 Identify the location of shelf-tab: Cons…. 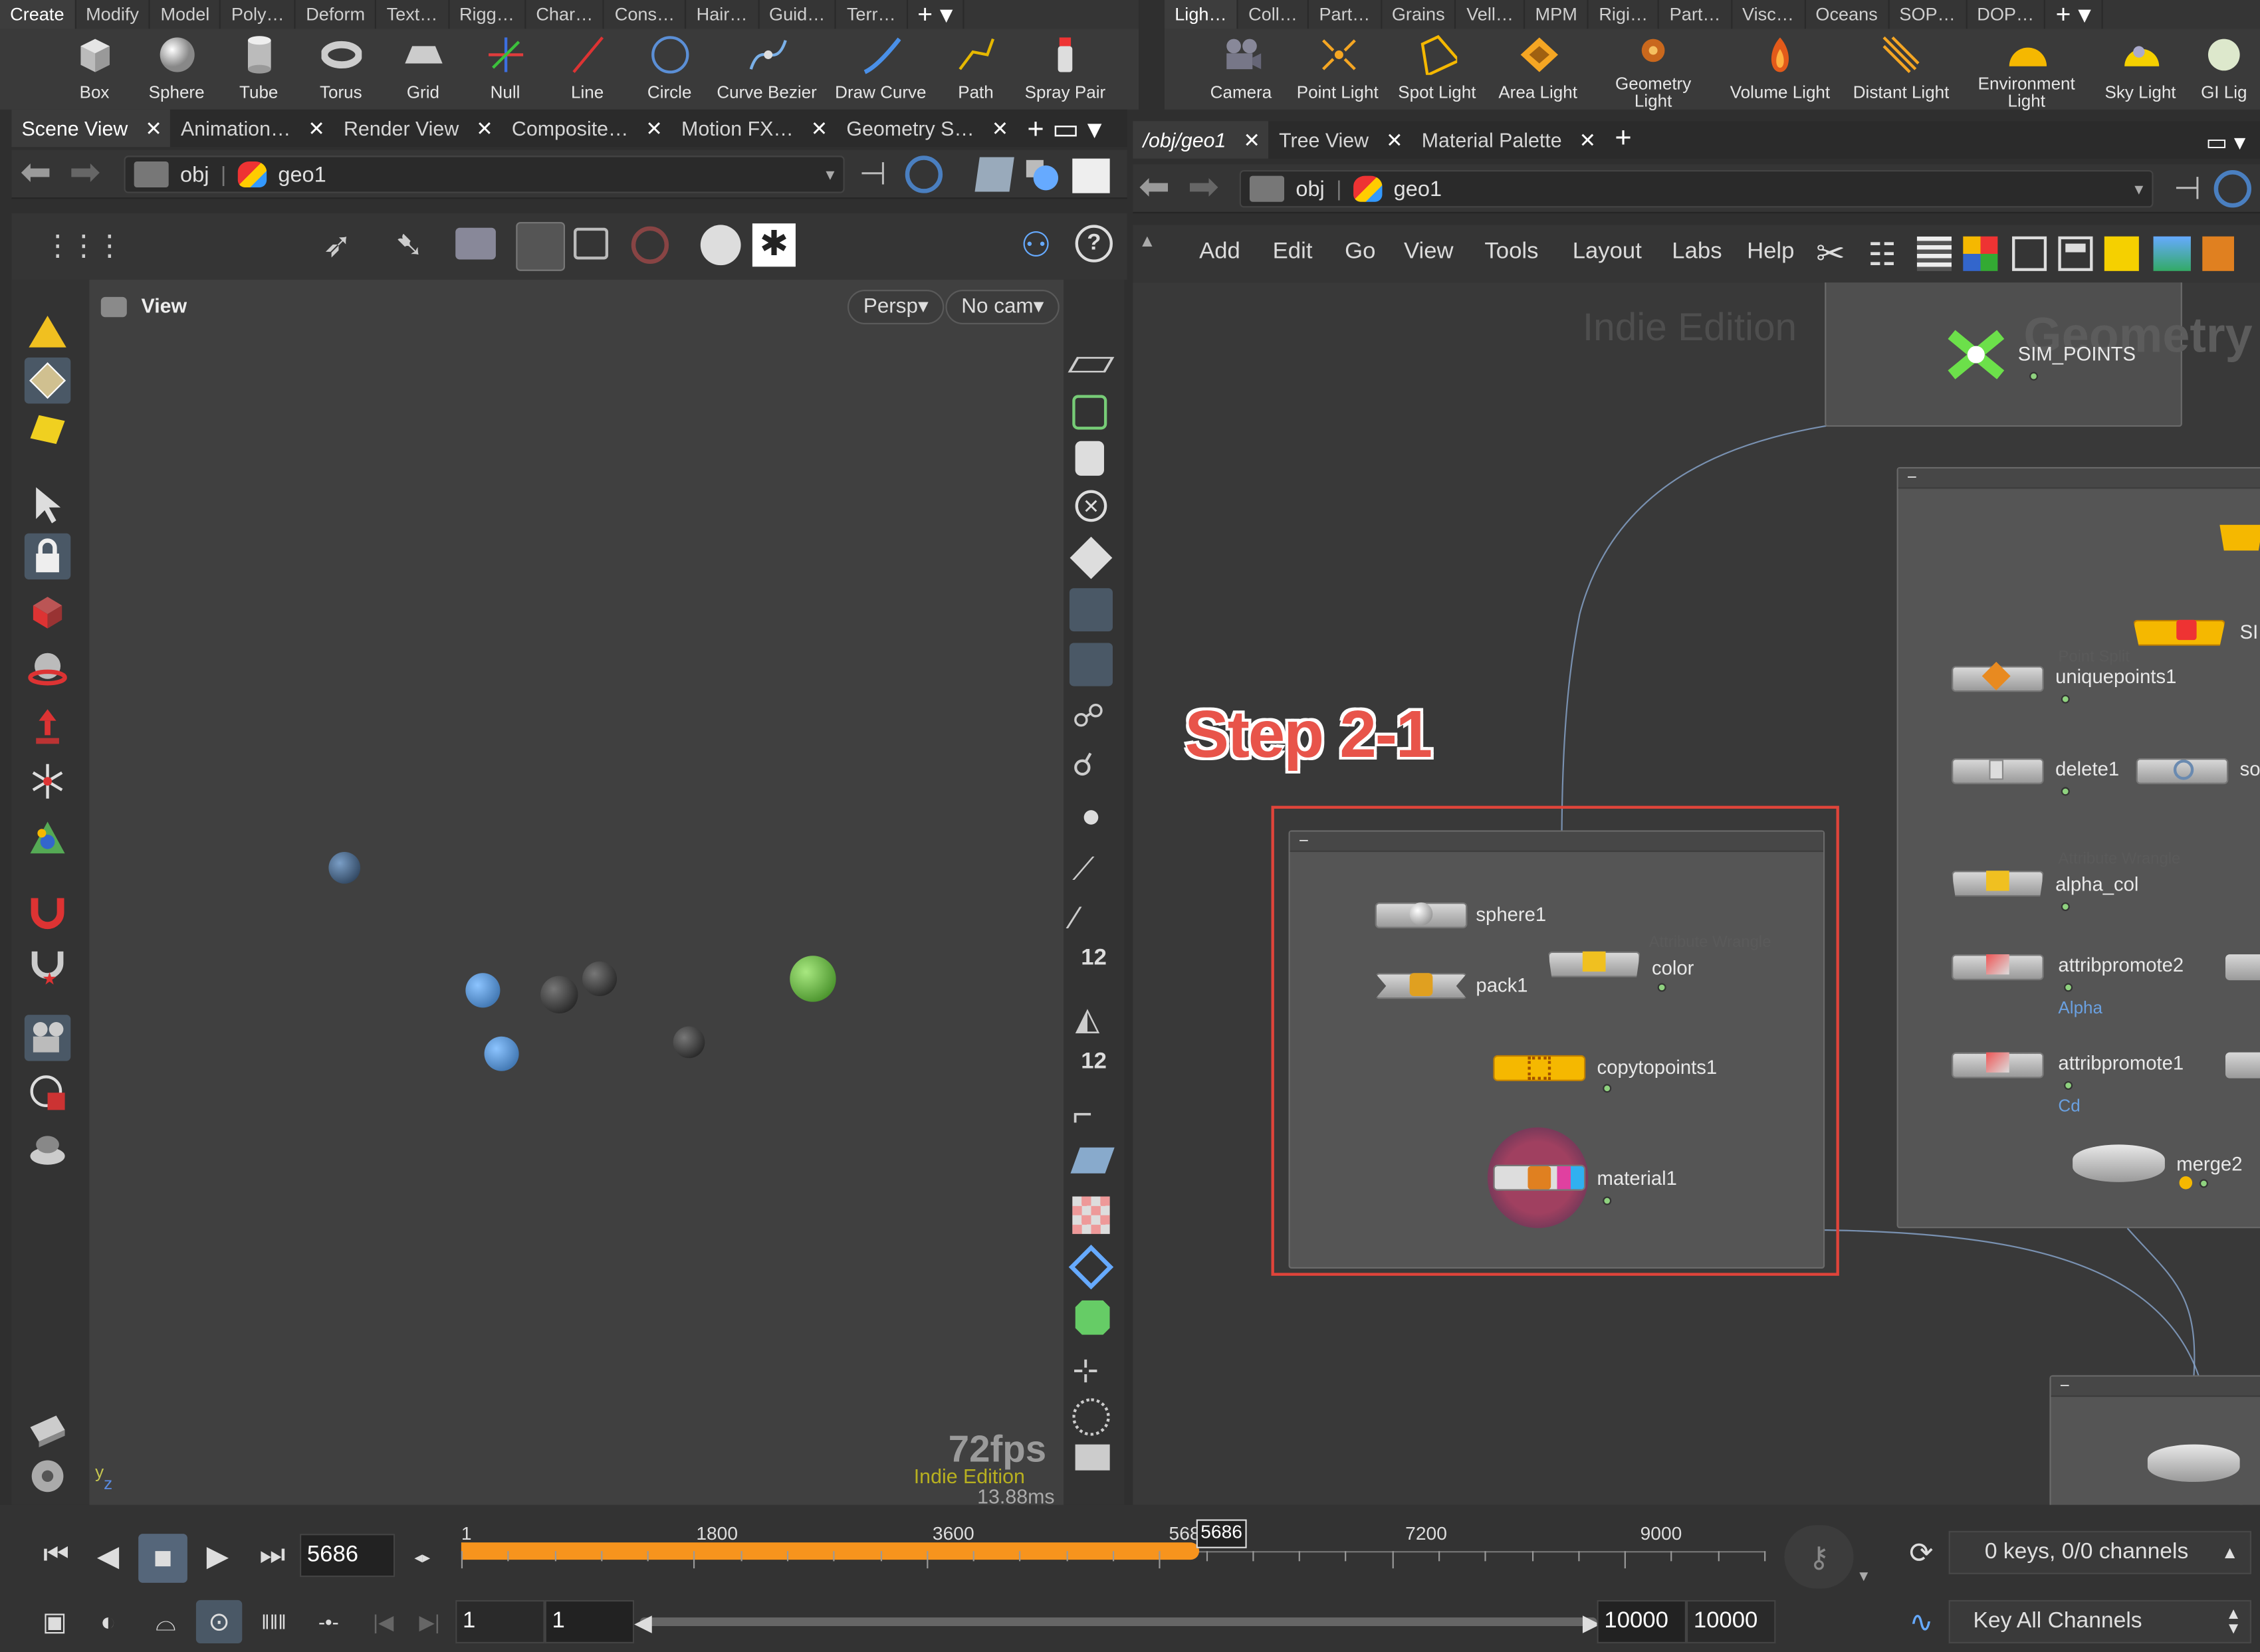
(646, 15).